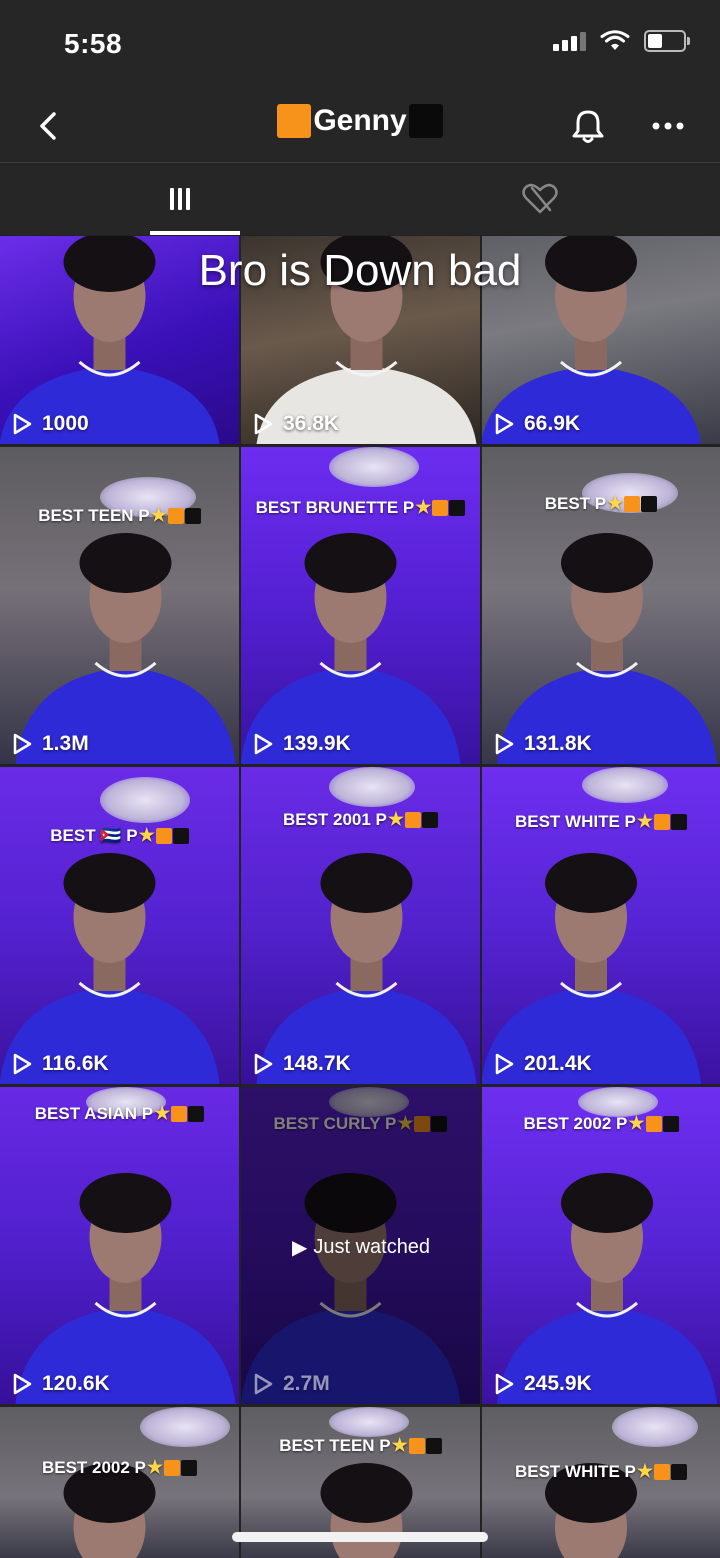 The height and width of the screenshot is (1558, 720). I want to click on thumbnail-caption: BEST 2001 P ★, so click(360, 819).